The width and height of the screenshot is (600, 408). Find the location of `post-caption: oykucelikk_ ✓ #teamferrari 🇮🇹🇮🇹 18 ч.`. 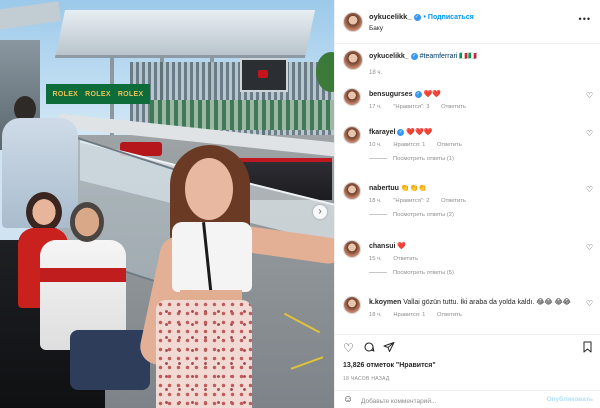

post-caption: oykucelikk_ ✓ #teamferrari 🇮🇹🇮🇹 18 ч. is located at coordinates (467, 64).